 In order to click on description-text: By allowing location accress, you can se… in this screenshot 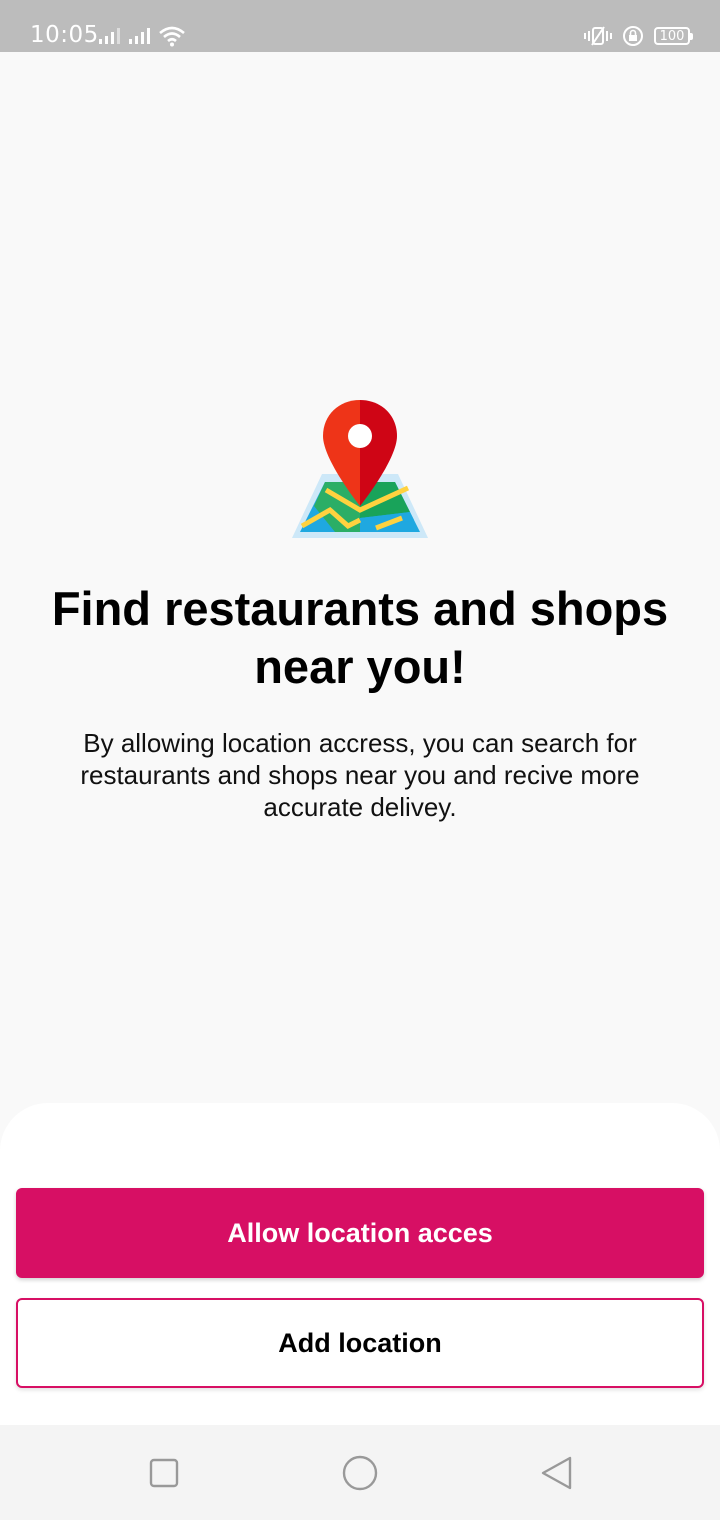, I will do `click(360, 775)`.